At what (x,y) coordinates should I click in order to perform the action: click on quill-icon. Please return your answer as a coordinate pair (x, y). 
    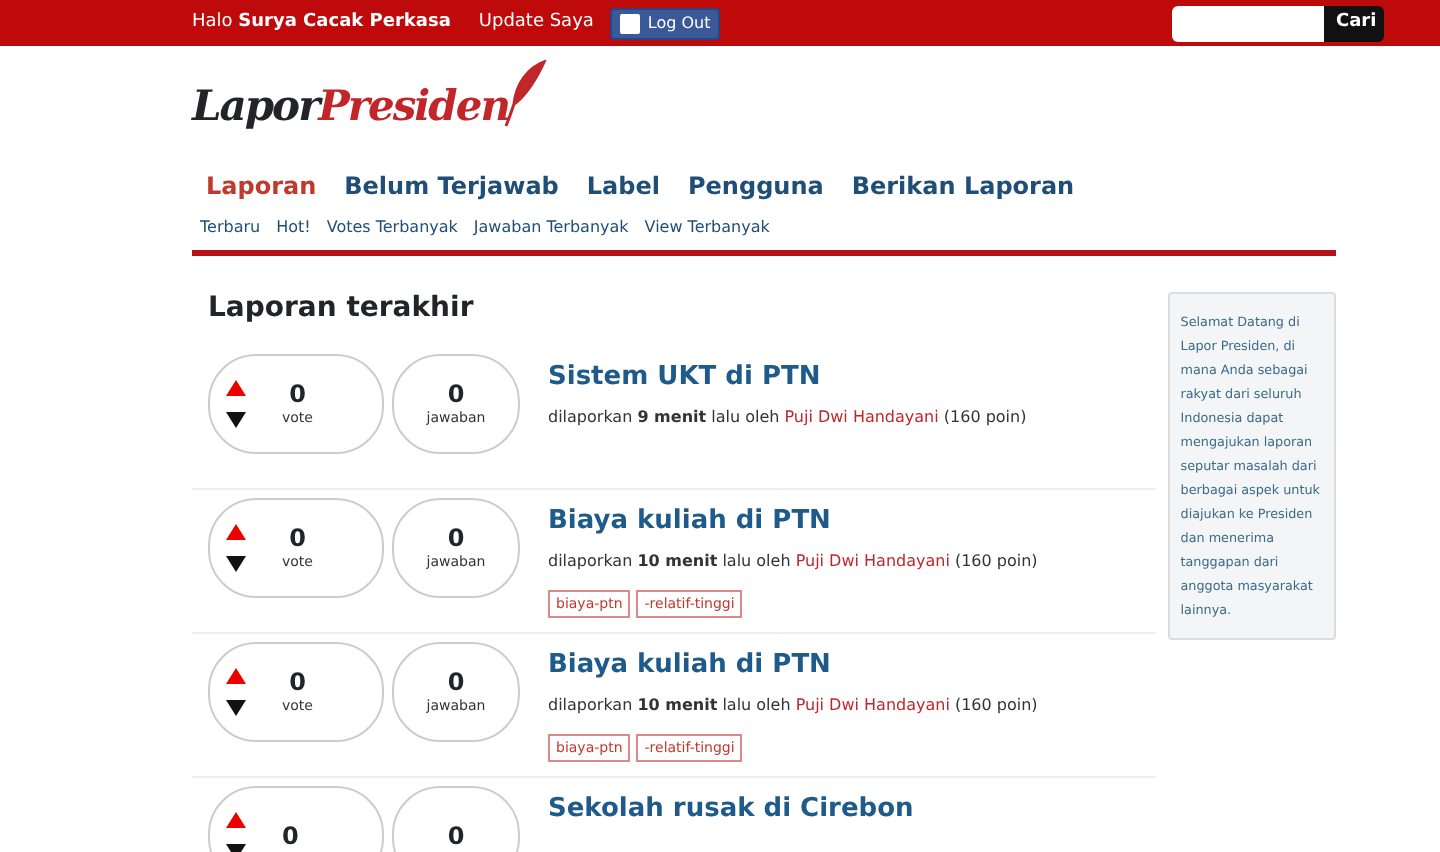
    Looking at the image, I should click on (526, 94).